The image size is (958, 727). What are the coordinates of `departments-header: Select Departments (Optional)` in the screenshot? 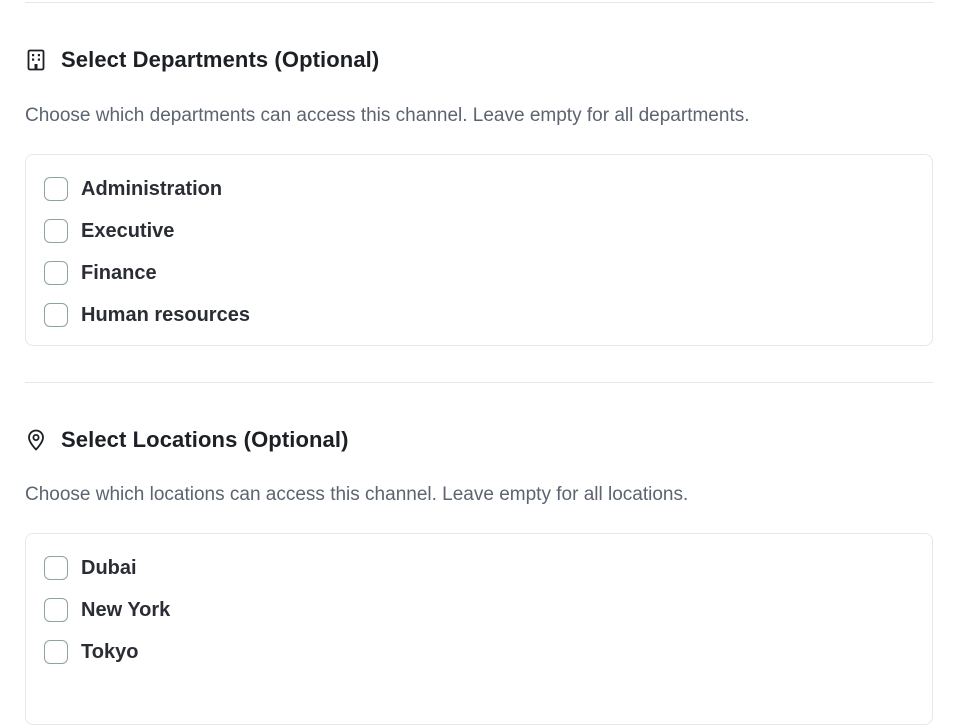 It's located at (202, 60).